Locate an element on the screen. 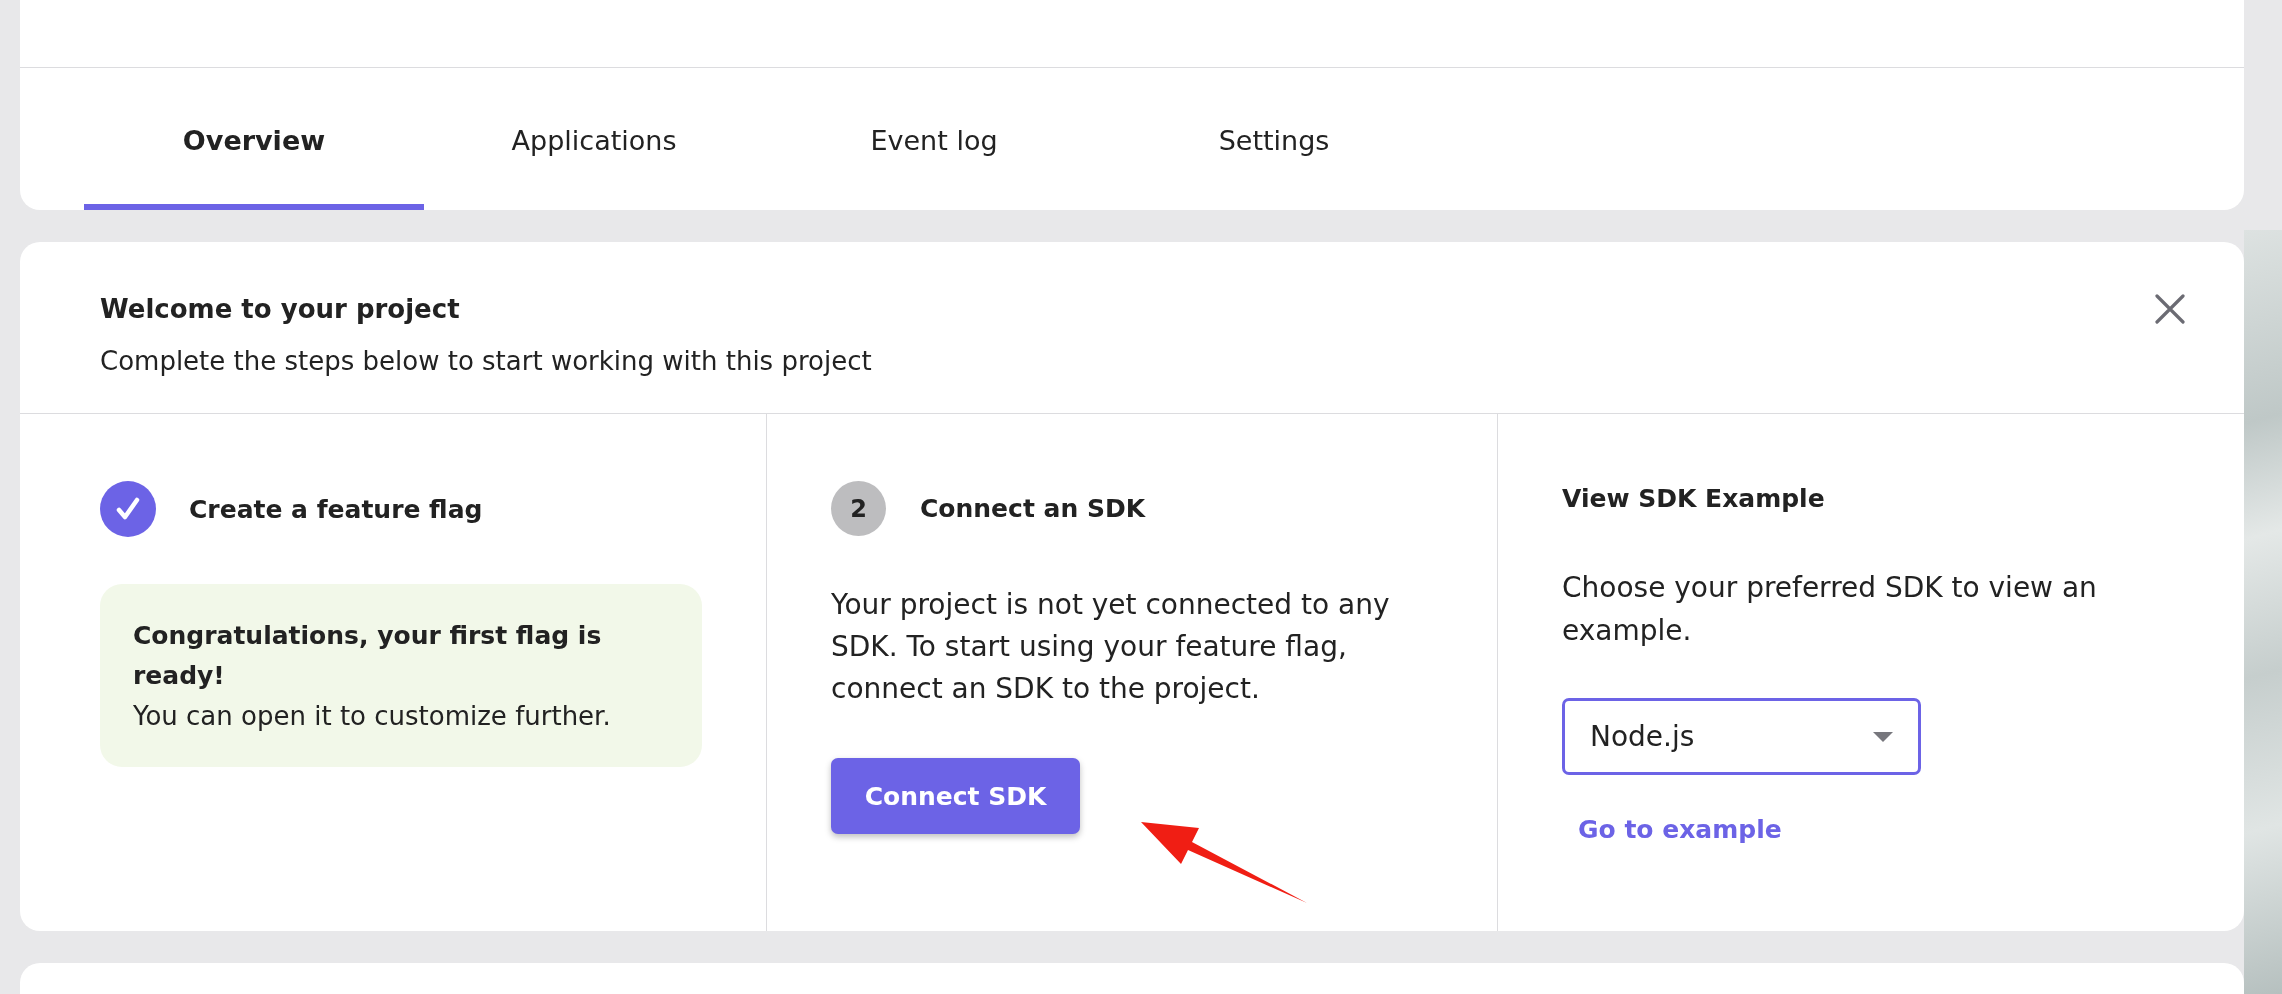 This screenshot has height=994, width=2282. tab: Event log is located at coordinates (934, 139).